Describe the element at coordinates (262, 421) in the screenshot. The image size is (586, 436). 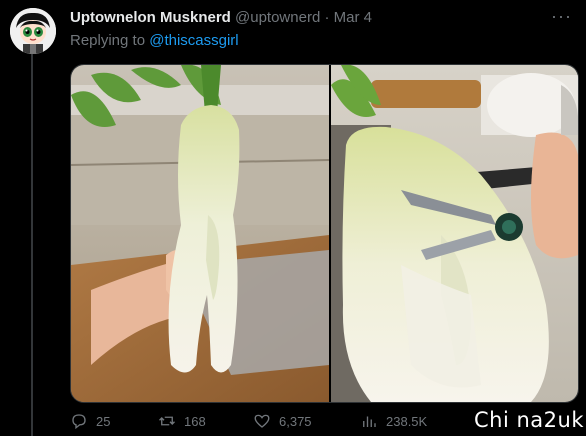
I see `like-icon` at that location.